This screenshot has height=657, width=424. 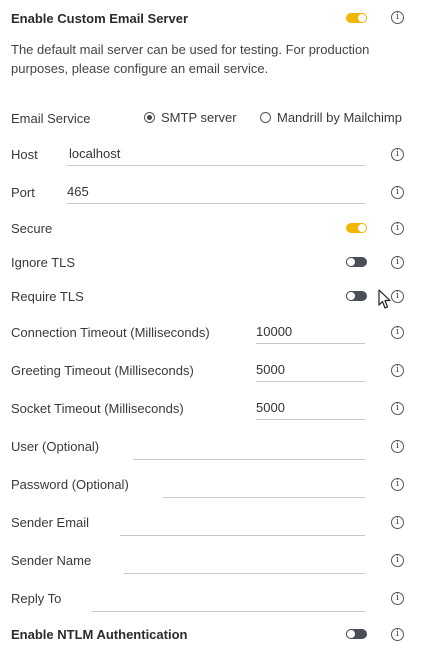 What do you see at coordinates (356, 634) in the screenshot?
I see `ntlm-toggle` at bounding box center [356, 634].